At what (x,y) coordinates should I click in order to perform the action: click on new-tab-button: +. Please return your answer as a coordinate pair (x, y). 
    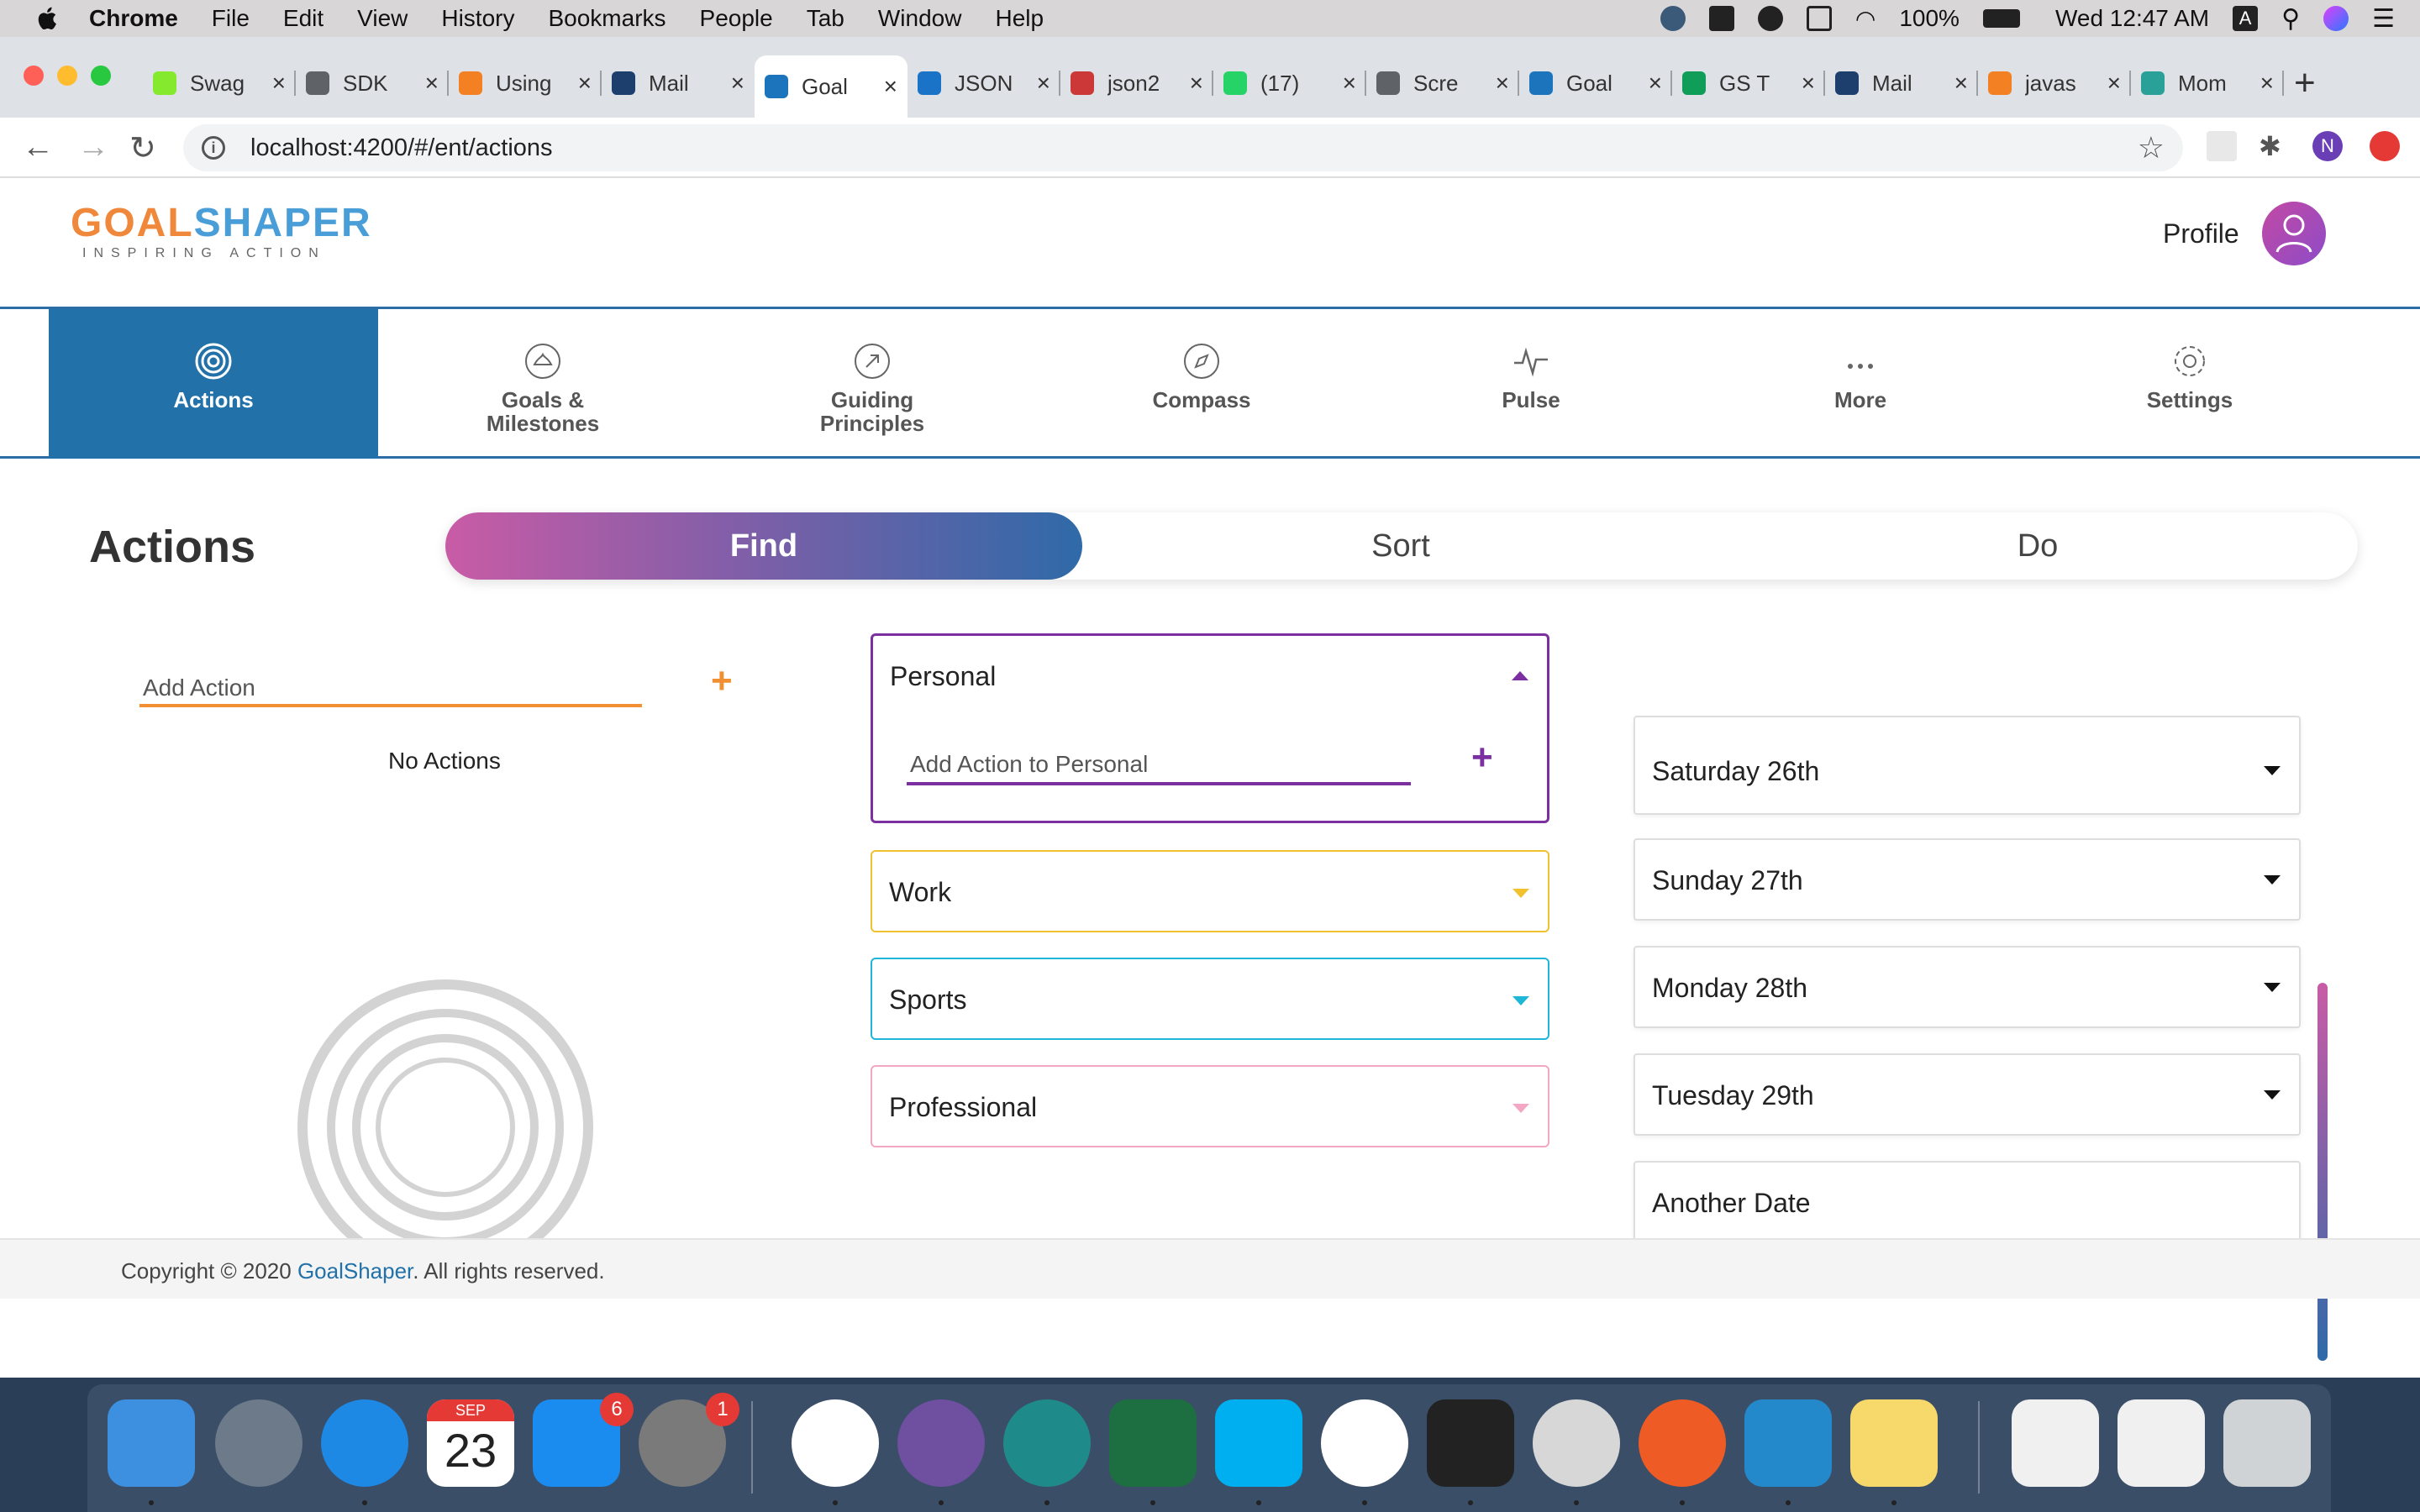
    Looking at the image, I should click on (2305, 83).